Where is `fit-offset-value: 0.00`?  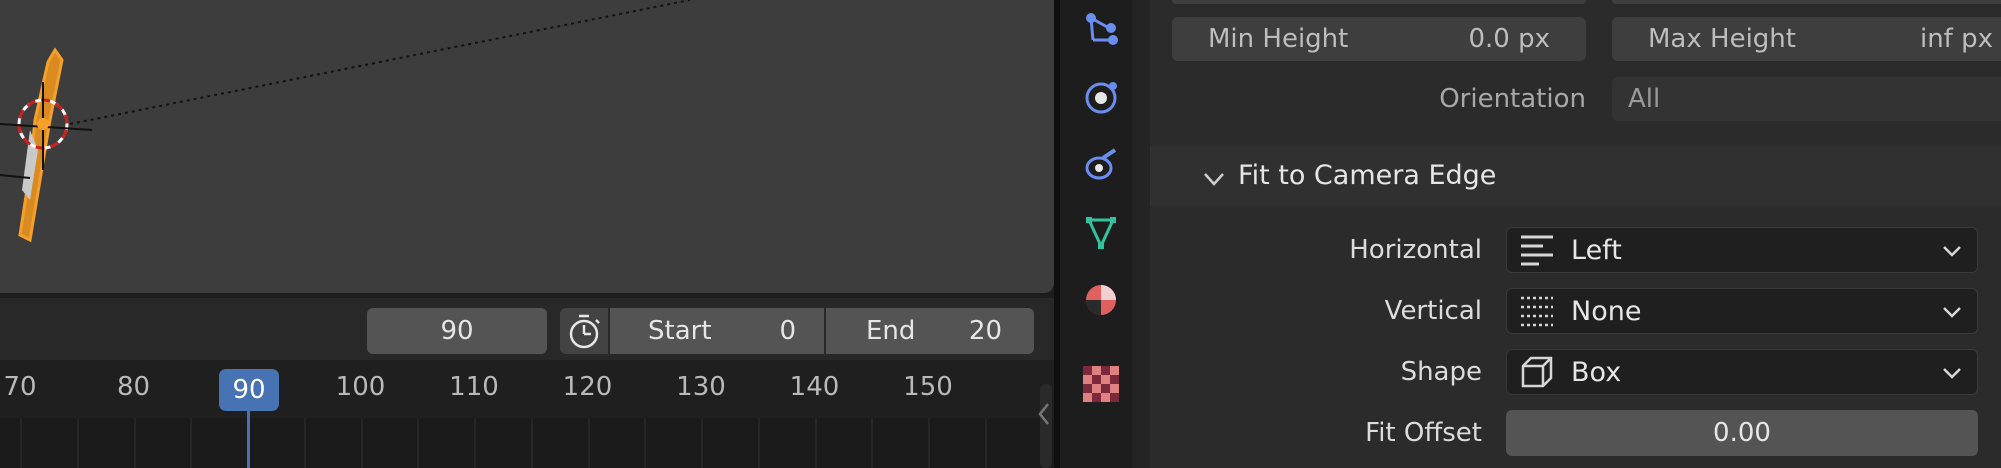
fit-offset-value: 0.00 is located at coordinates (1742, 433).